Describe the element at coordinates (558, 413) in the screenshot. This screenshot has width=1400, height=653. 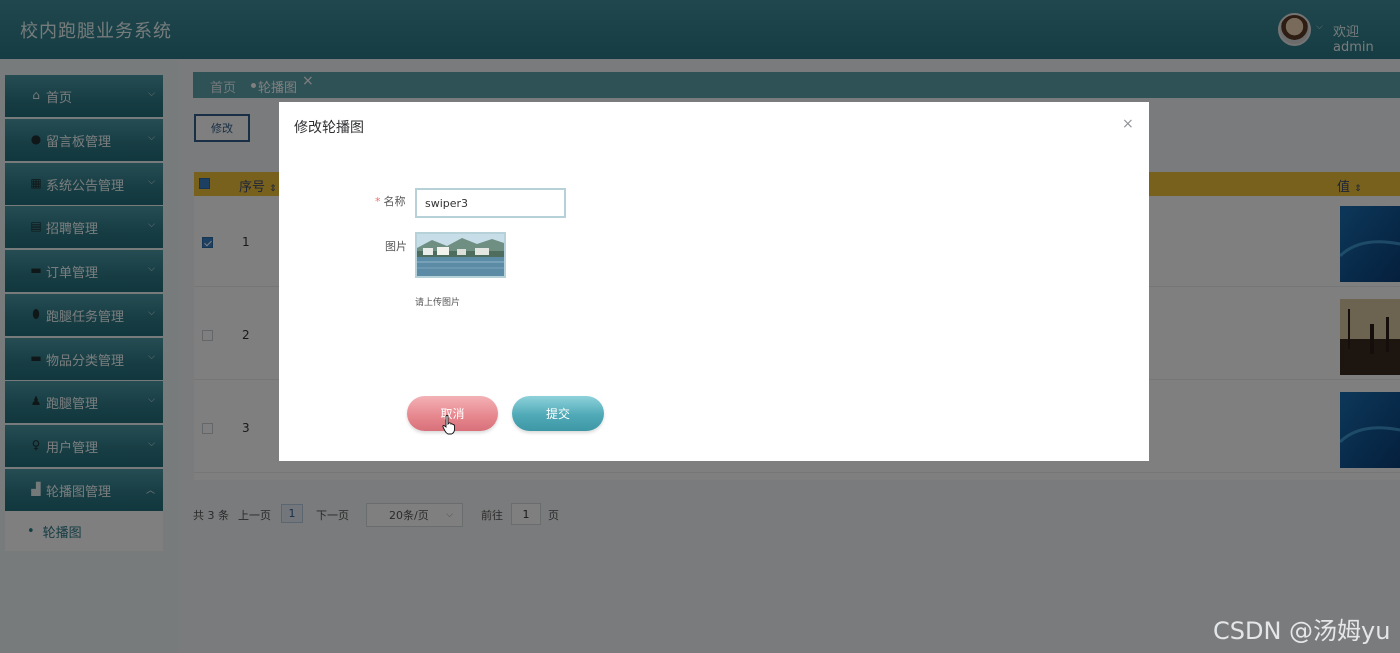
I see `submit-button: 提交` at that location.